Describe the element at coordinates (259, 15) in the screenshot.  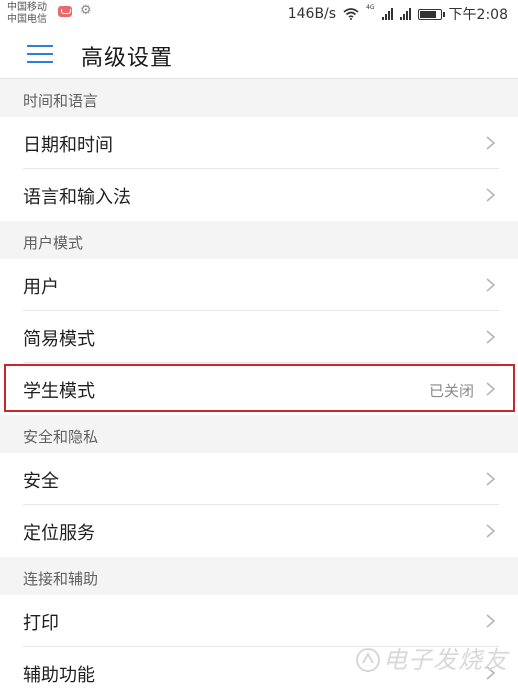
I see `status-bar: 中国移动 中国电信 ⚙ 146B/s 4G 下午2:08` at that location.